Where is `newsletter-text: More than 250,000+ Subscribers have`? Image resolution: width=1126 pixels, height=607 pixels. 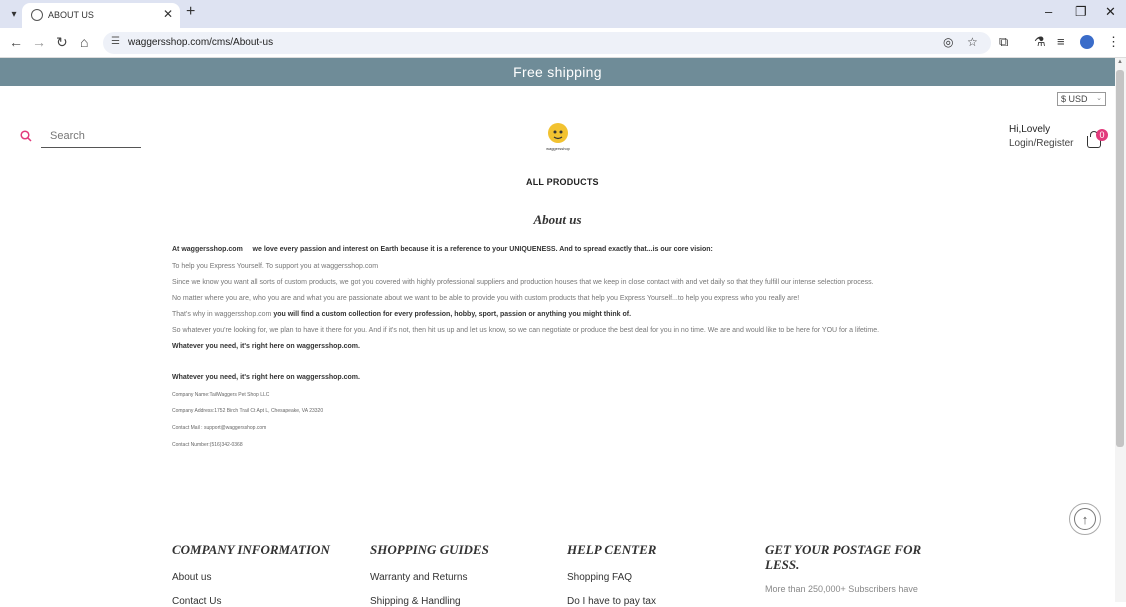 newsletter-text: More than 250,000+ Subscribers have is located at coordinates (841, 589).